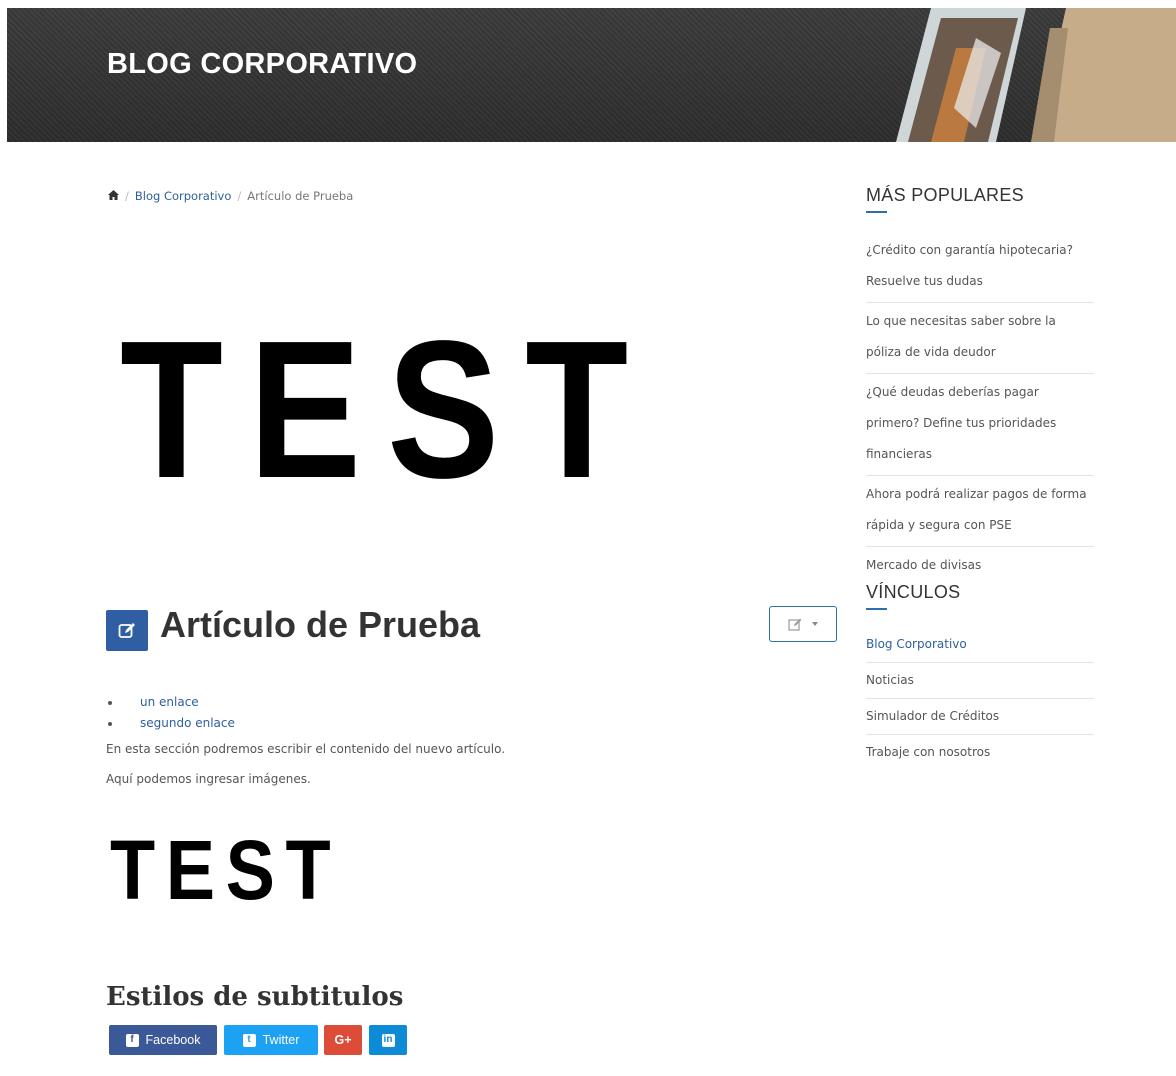 Image resolution: width=1176 pixels, height=1076 pixels. What do you see at coordinates (300, 196) in the screenshot?
I see `breadcrumb-current: Artículo de Prueba` at bounding box center [300, 196].